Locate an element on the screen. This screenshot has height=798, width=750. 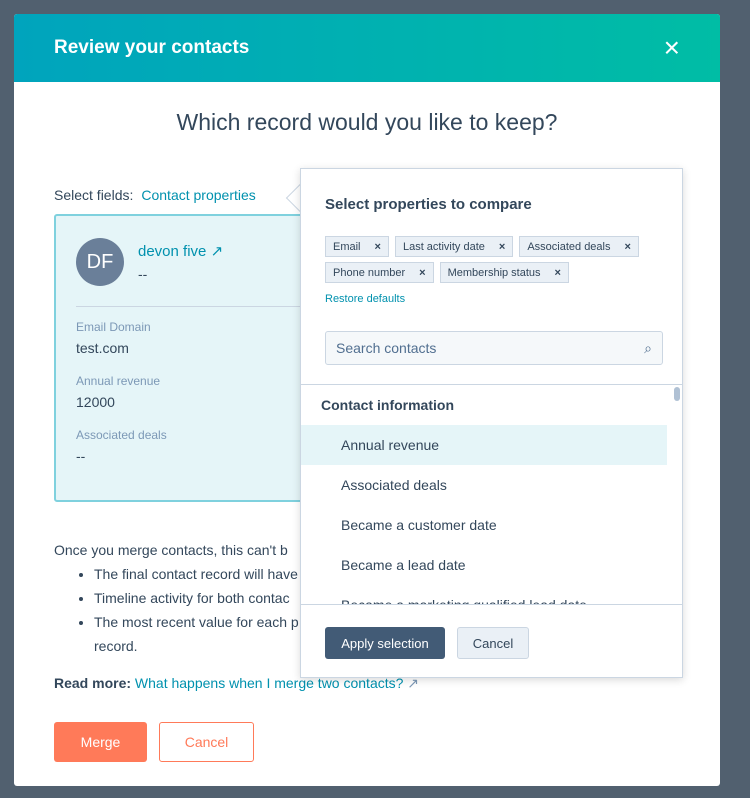
modal-header: Review your contacts × is located at coordinates (367, 48).